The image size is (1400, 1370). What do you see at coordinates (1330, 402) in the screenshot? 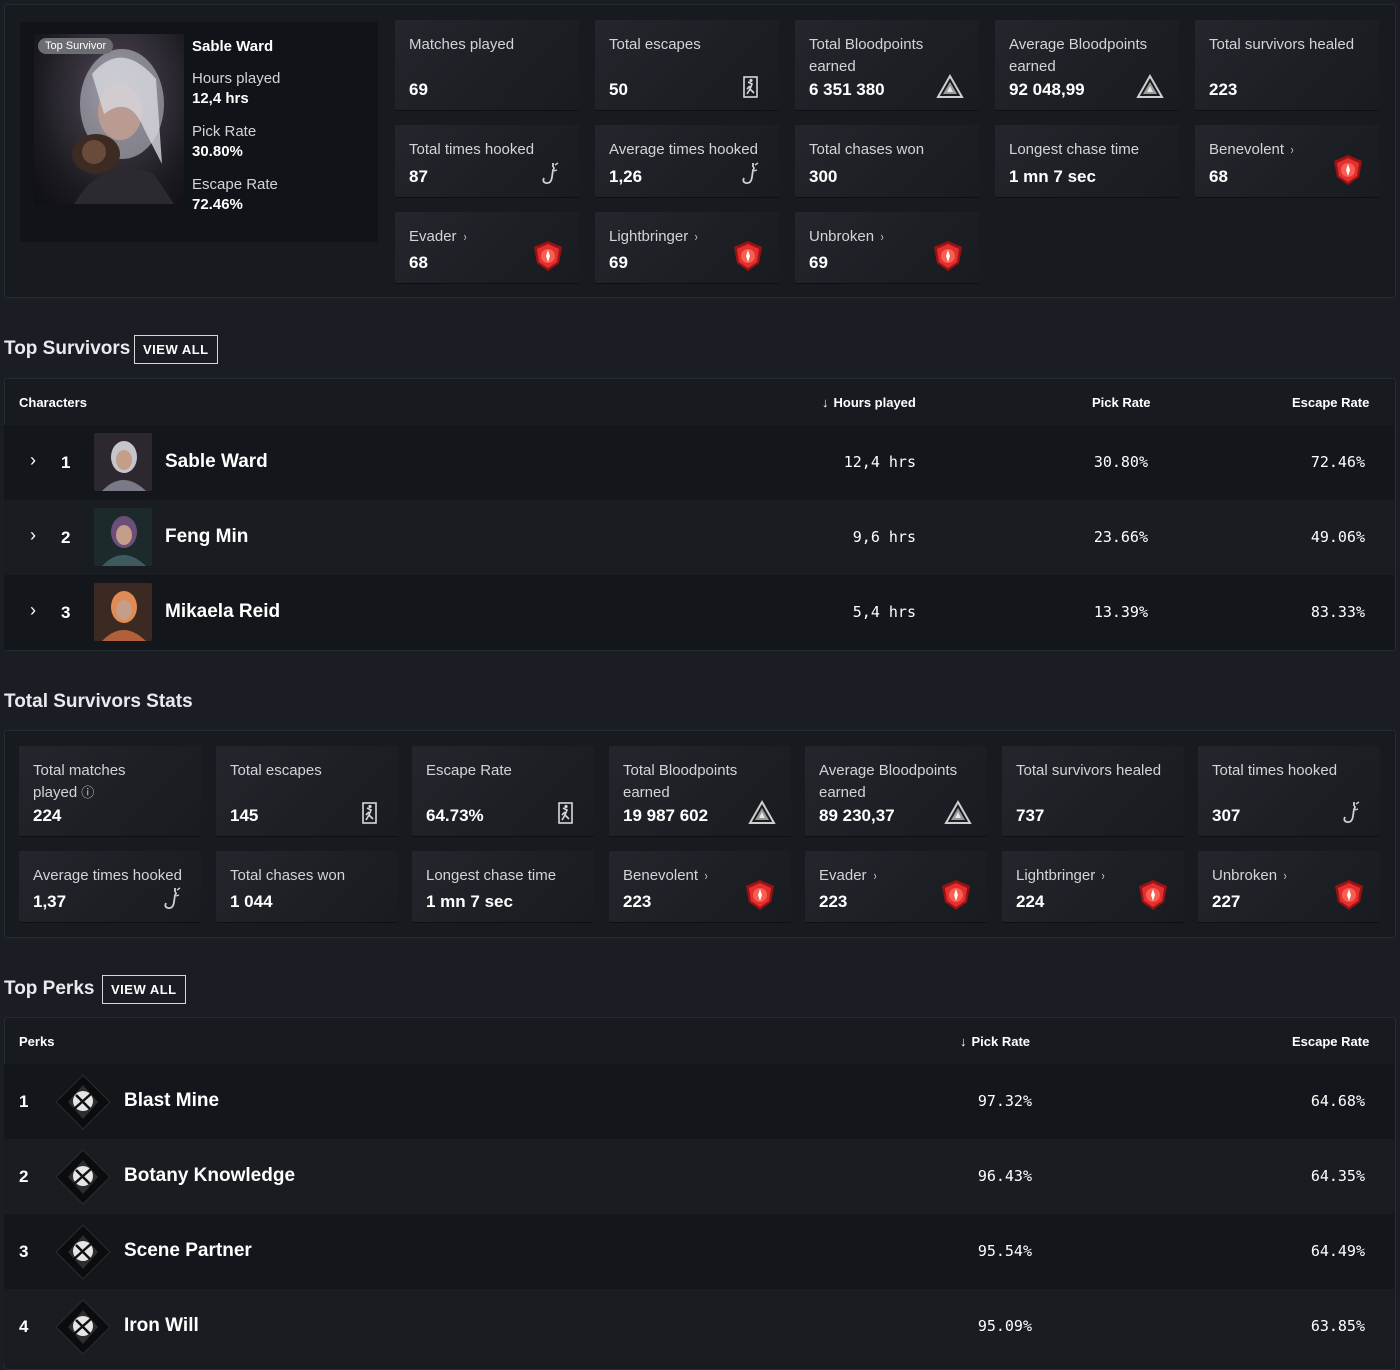
I see `col-escape-rate: Escape Rate` at bounding box center [1330, 402].